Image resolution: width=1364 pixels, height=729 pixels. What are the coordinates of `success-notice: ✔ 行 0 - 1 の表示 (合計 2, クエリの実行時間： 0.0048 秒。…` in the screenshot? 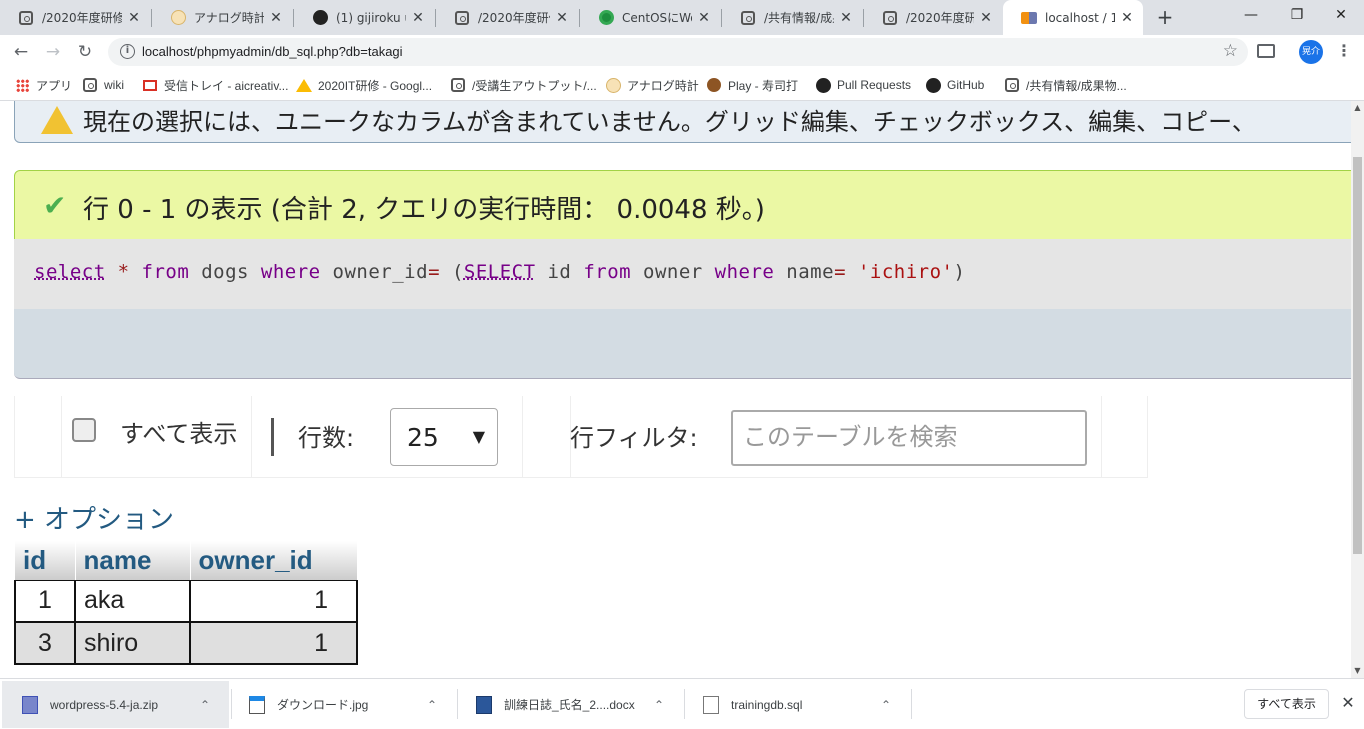 It's located at (682, 205).